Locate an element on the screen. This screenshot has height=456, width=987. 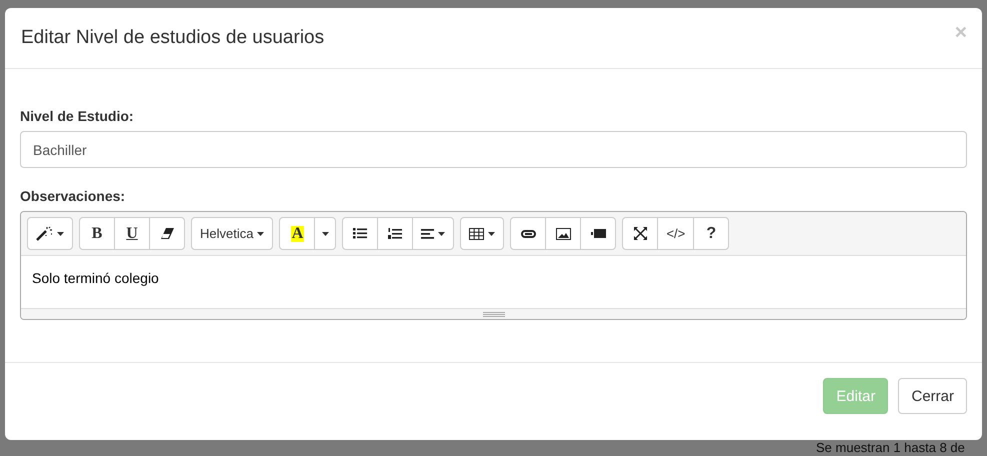
magic-wand-icon is located at coordinates (44, 233).